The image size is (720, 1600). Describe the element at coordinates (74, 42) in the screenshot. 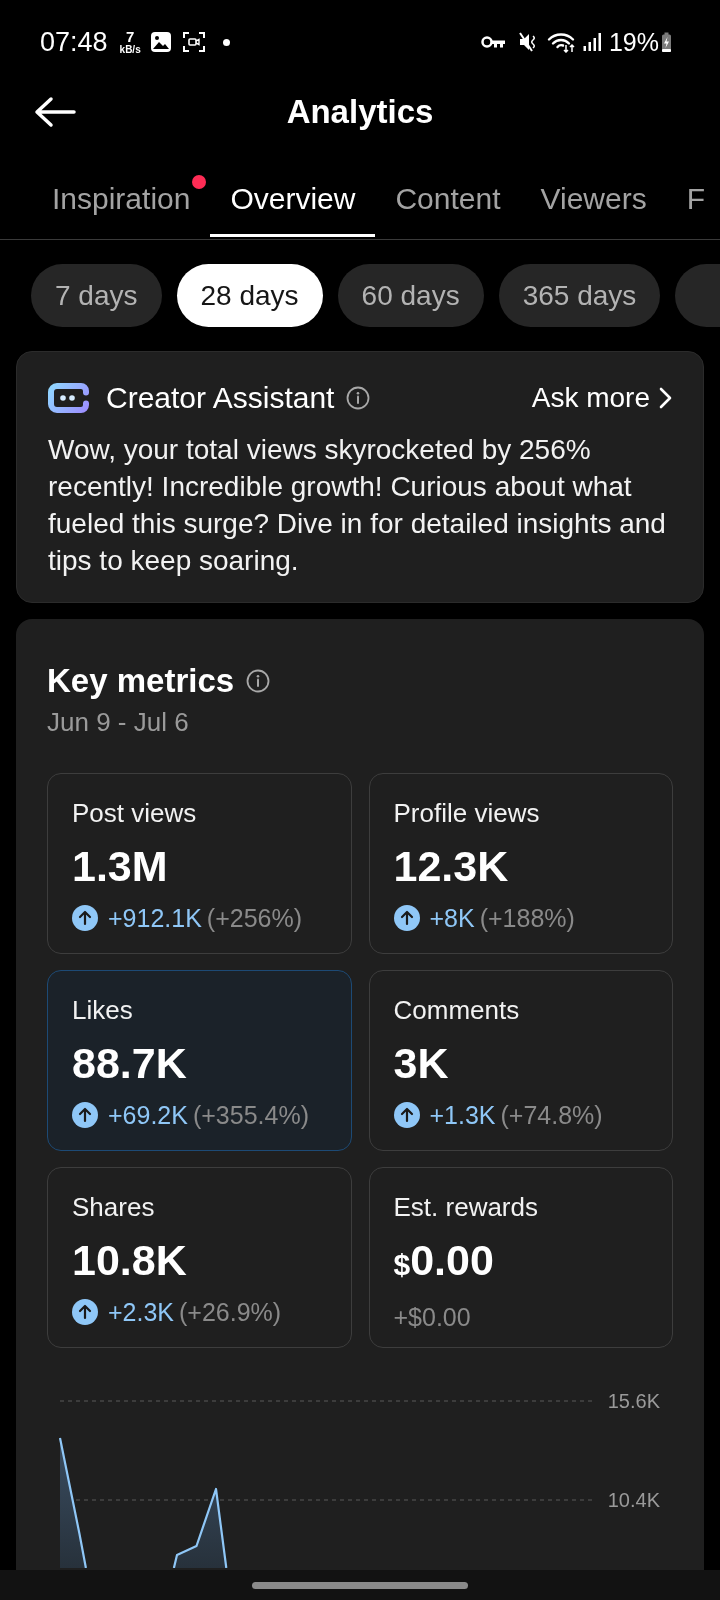

I see `status-time: 07:48` at that location.